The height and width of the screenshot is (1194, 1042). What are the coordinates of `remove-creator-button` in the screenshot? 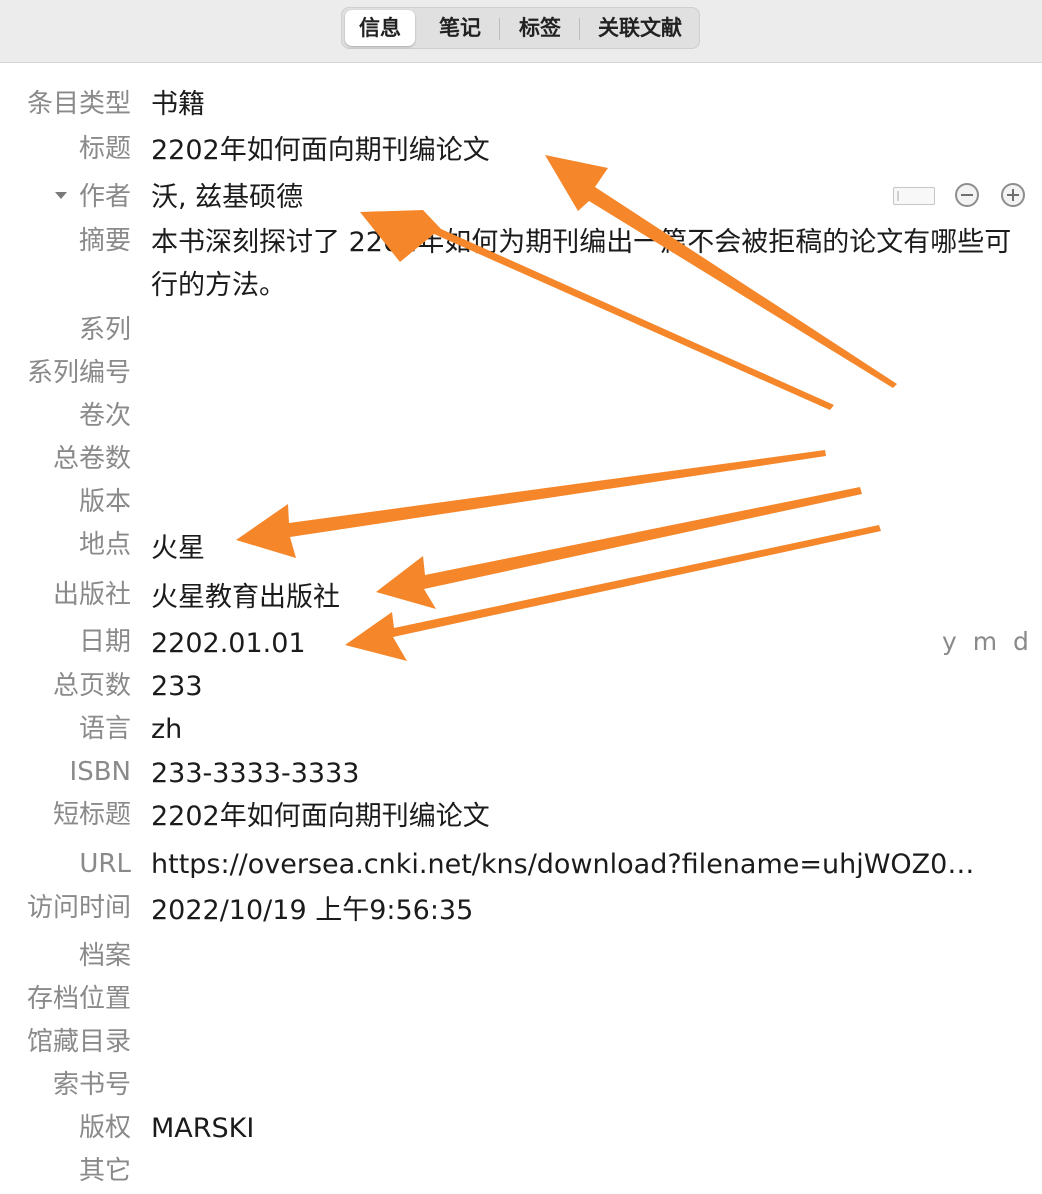 It's located at (967, 195).